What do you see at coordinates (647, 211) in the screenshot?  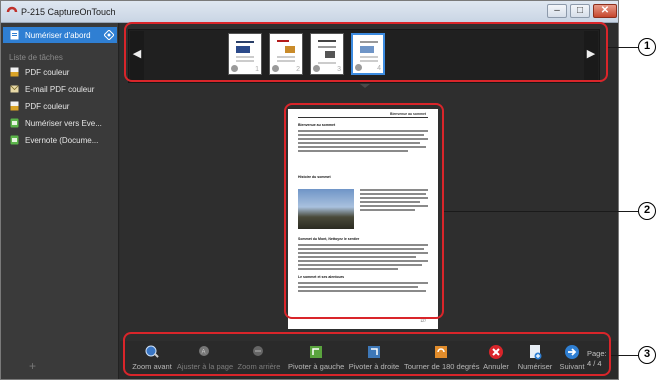 I see `callout-marker-2: 2` at bounding box center [647, 211].